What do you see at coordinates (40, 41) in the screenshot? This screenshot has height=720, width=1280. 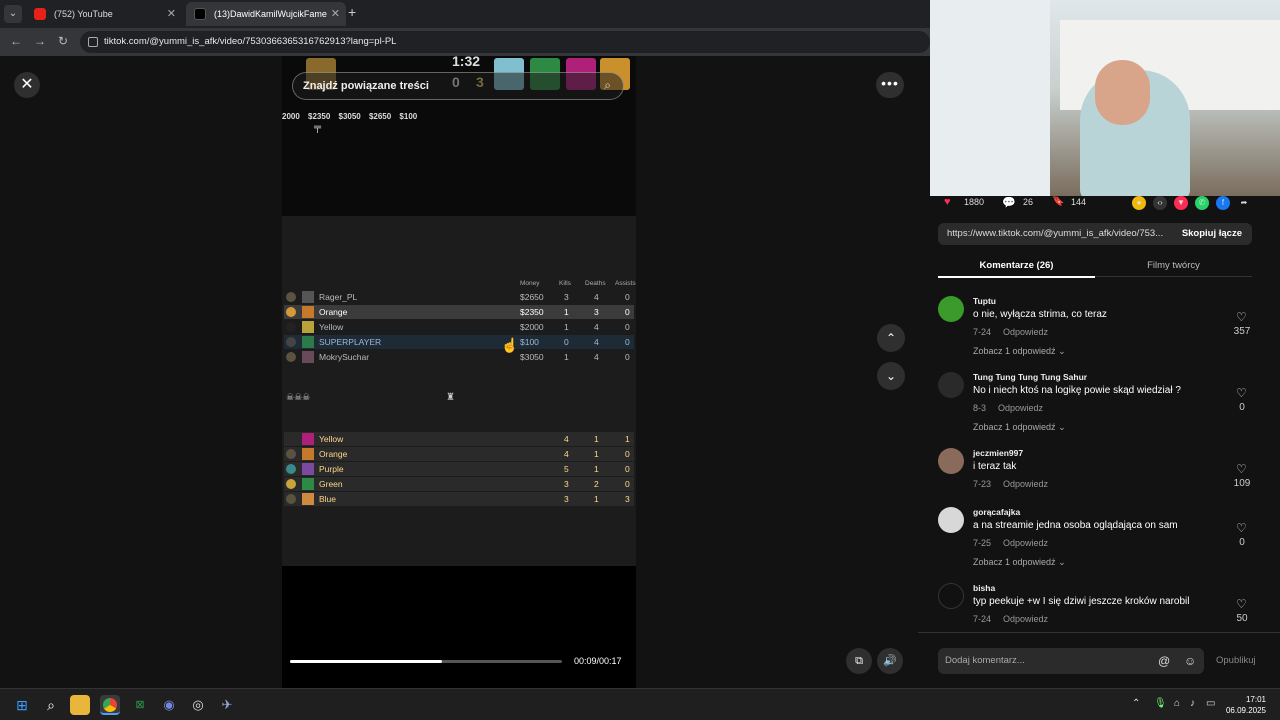 I see `forward-icon: →` at bounding box center [40, 41].